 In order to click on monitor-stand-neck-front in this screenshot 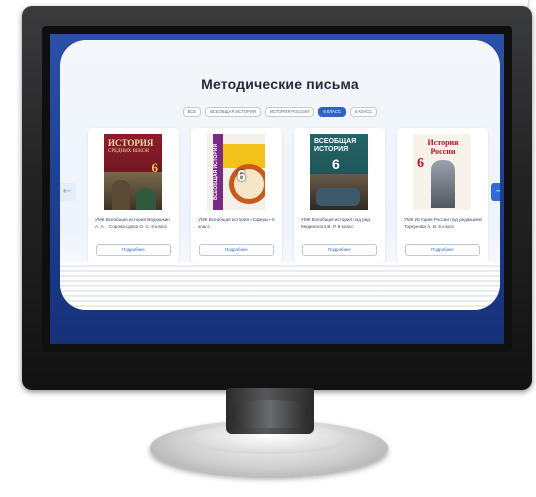, I will do `click(270, 414)`.